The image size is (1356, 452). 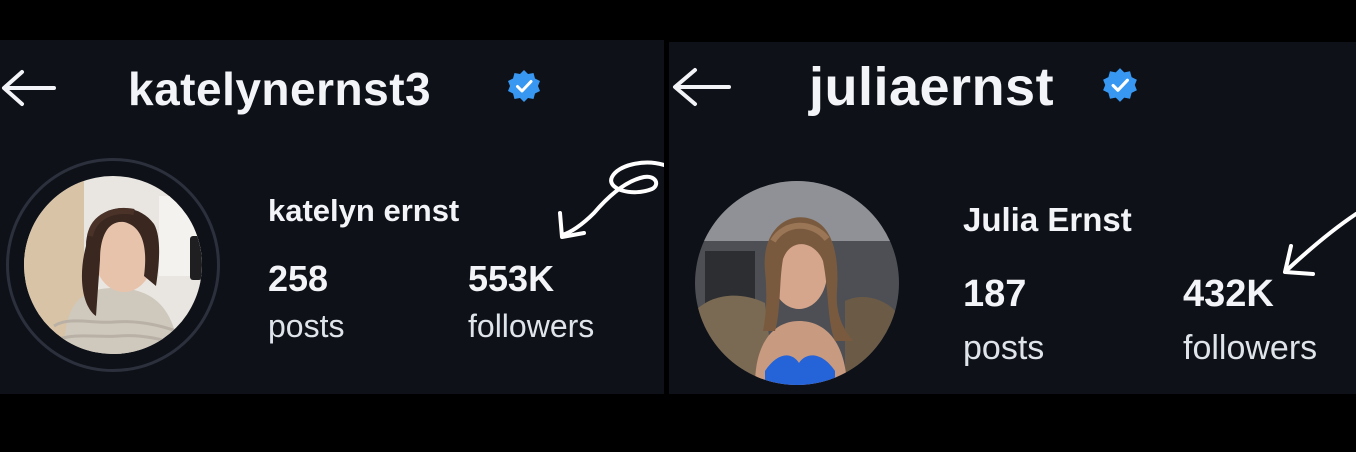 What do you see at coordinates (1047, 219) in the screenshot?
I see `profile-display-name: Julia Ernst` at bounding box center [1047, 219].